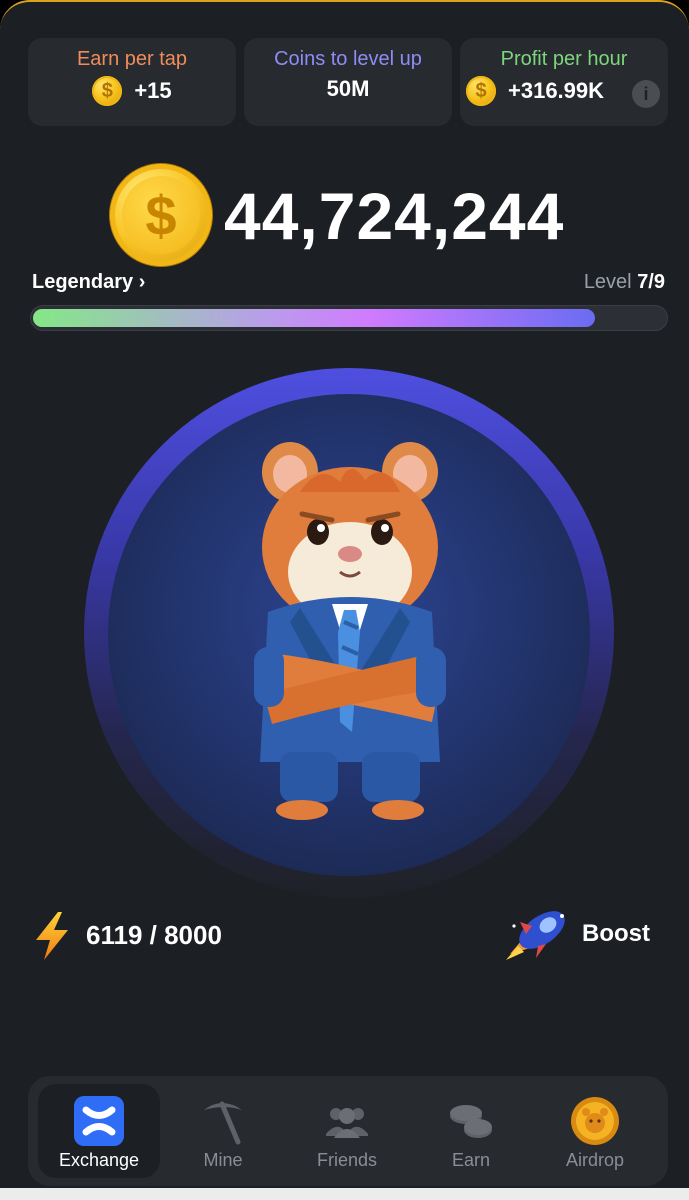  What do you see at coordinates (348, 59) in the screenshot?
I see `coins-to-level-up-label: Coins to level up` at bounding box center [348, 59].